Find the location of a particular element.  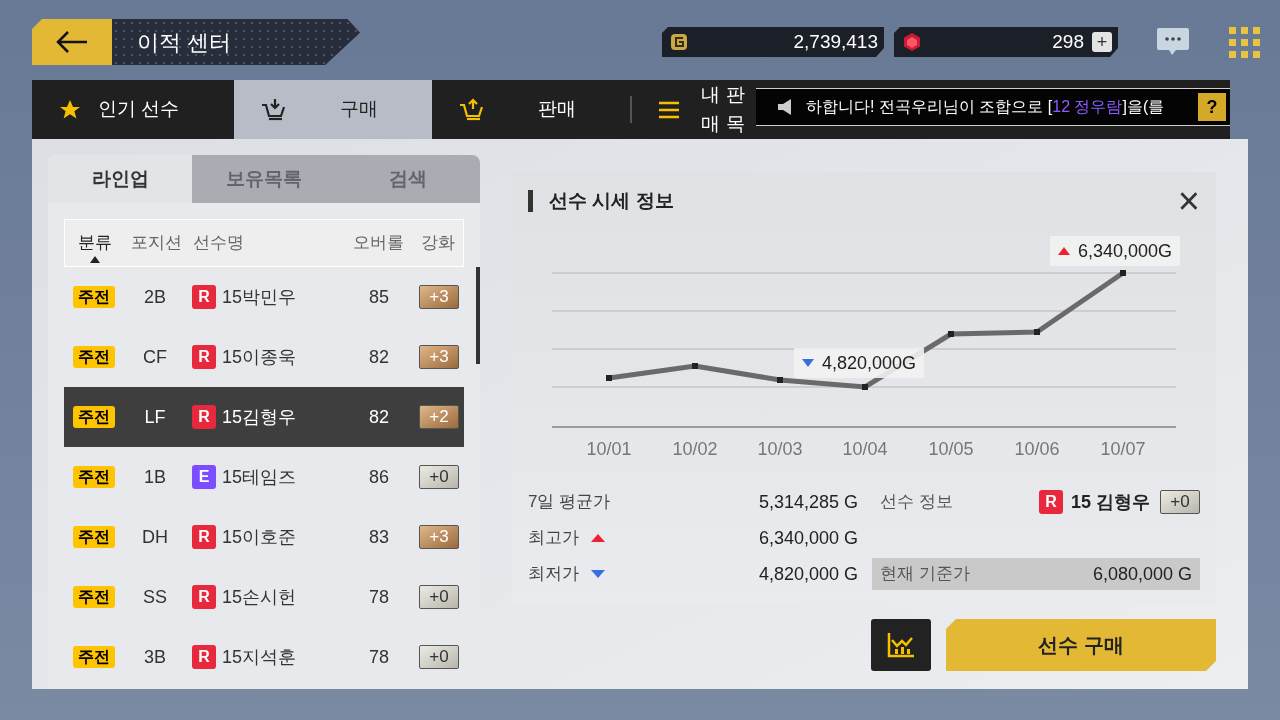

overall-text: 85 is located at coordinates (379, 297).